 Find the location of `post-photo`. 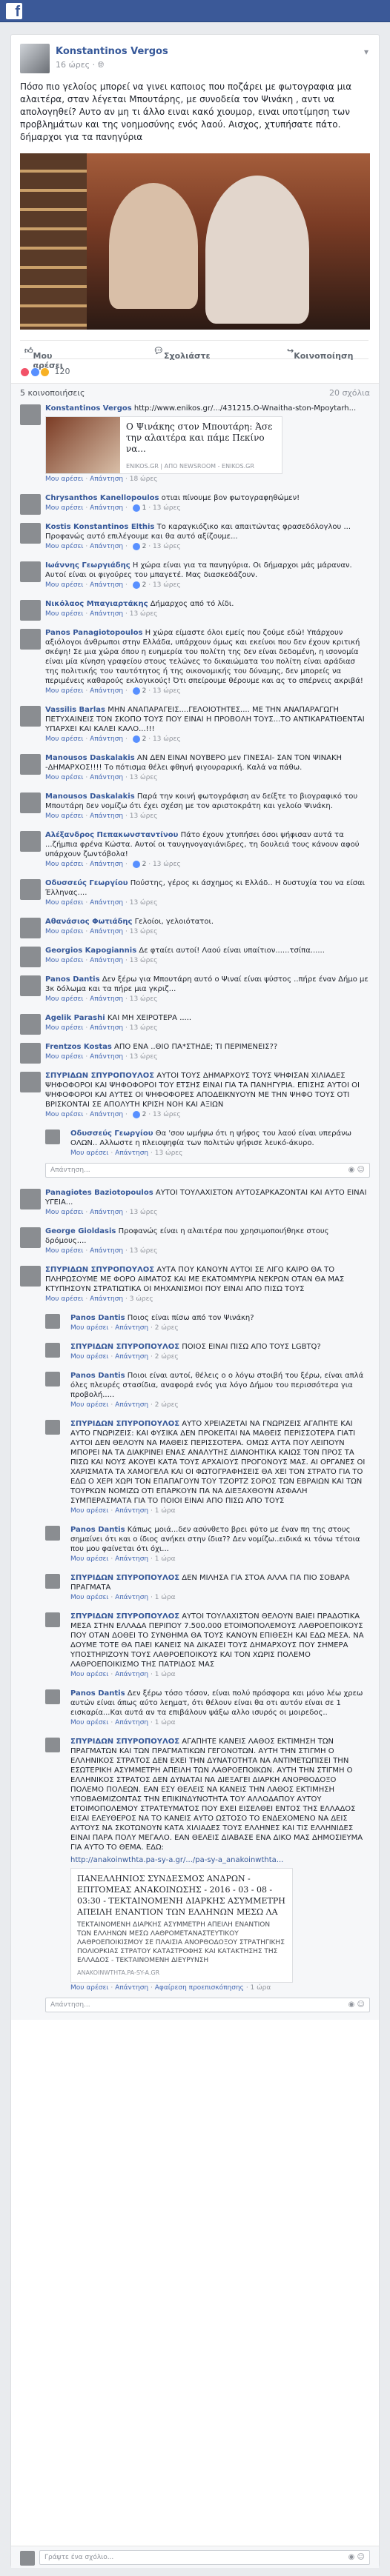

post-photo is located at coordinates (195, 241).